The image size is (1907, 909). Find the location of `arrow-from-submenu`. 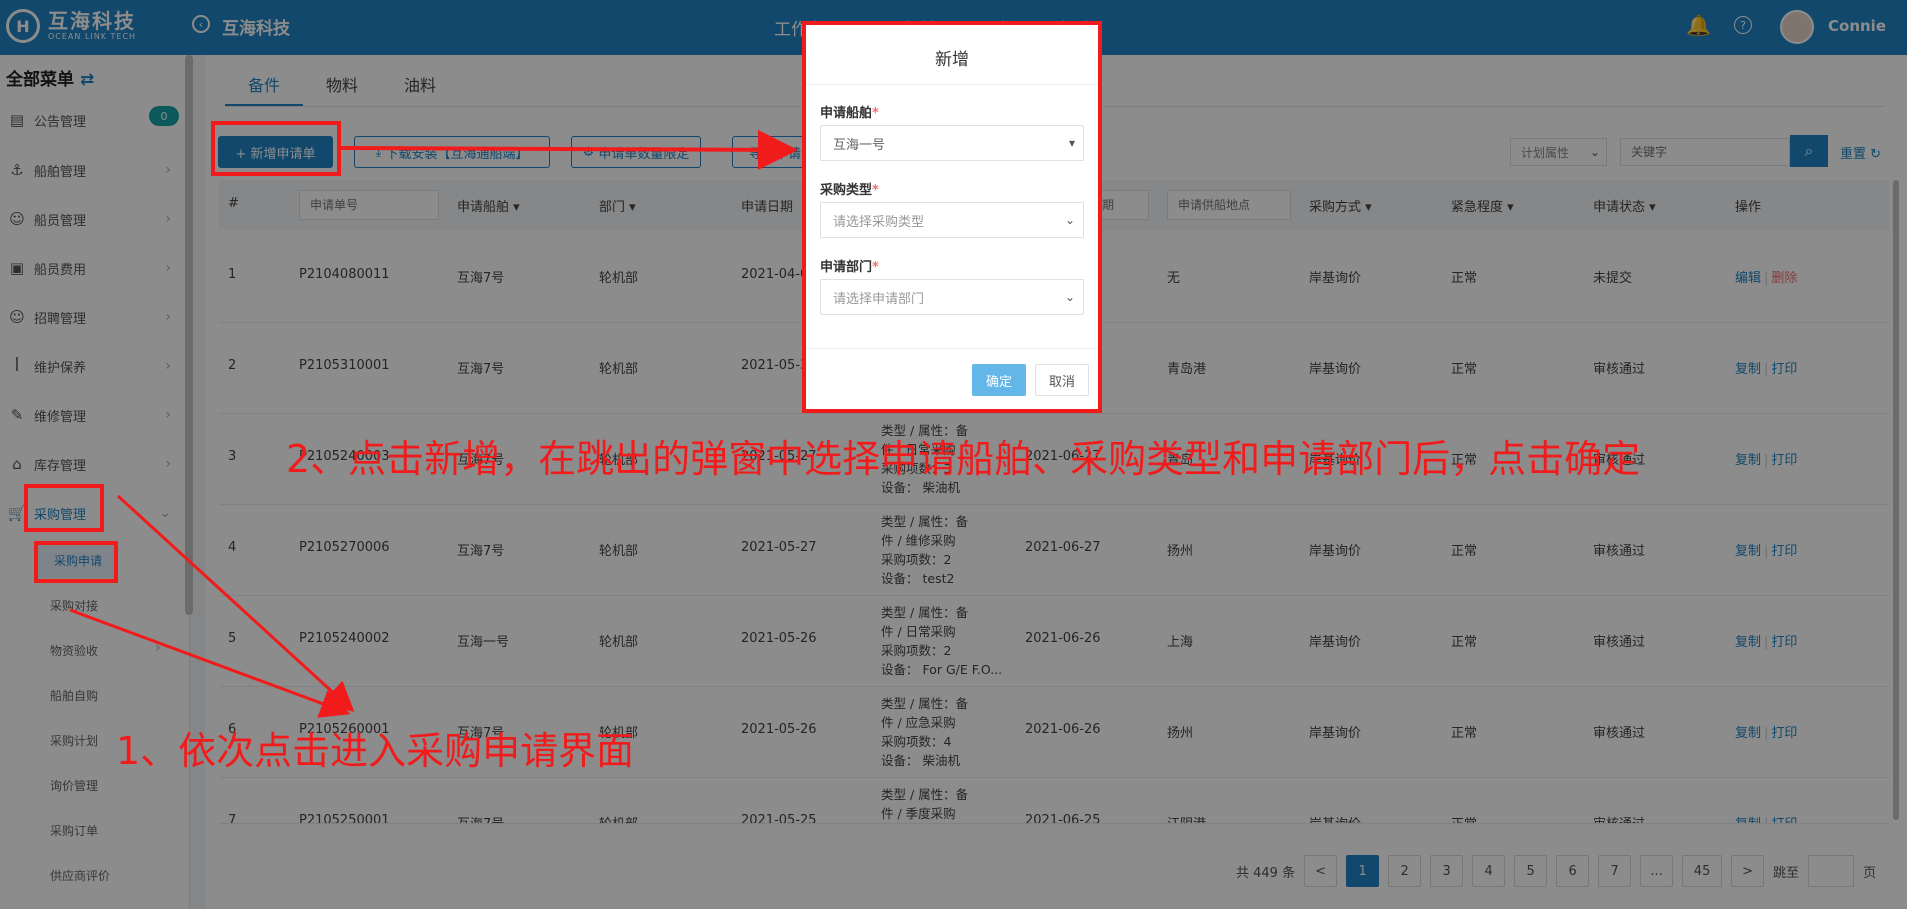

arrow-from-submenu is located at coordinates (210, 663).